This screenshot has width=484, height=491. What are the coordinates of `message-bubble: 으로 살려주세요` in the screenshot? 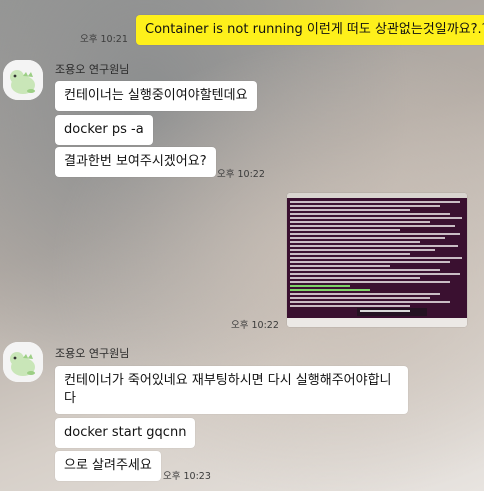 It's located at (108, 466).